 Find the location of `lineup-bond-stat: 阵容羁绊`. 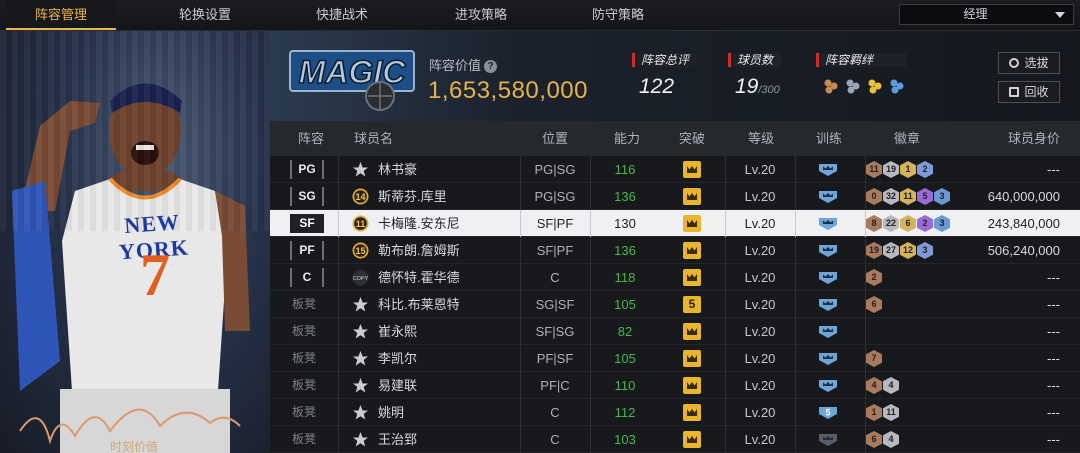

lineup-bond-stat: 阵容羁绊 is located at coordinates (861, 74).